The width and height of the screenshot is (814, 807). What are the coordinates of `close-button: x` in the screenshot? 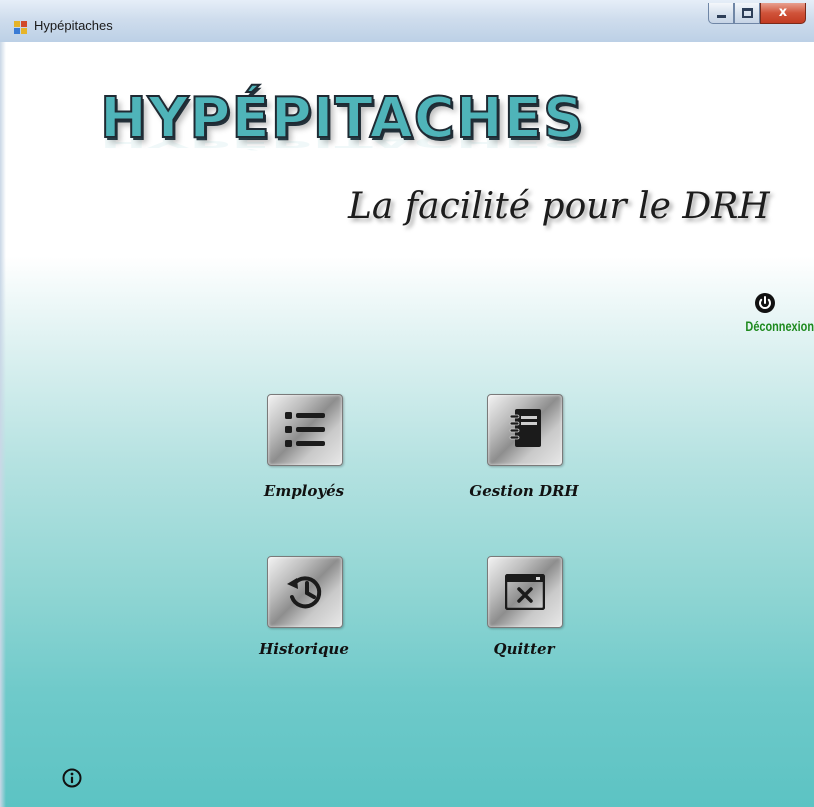 It's located at (783, 13).